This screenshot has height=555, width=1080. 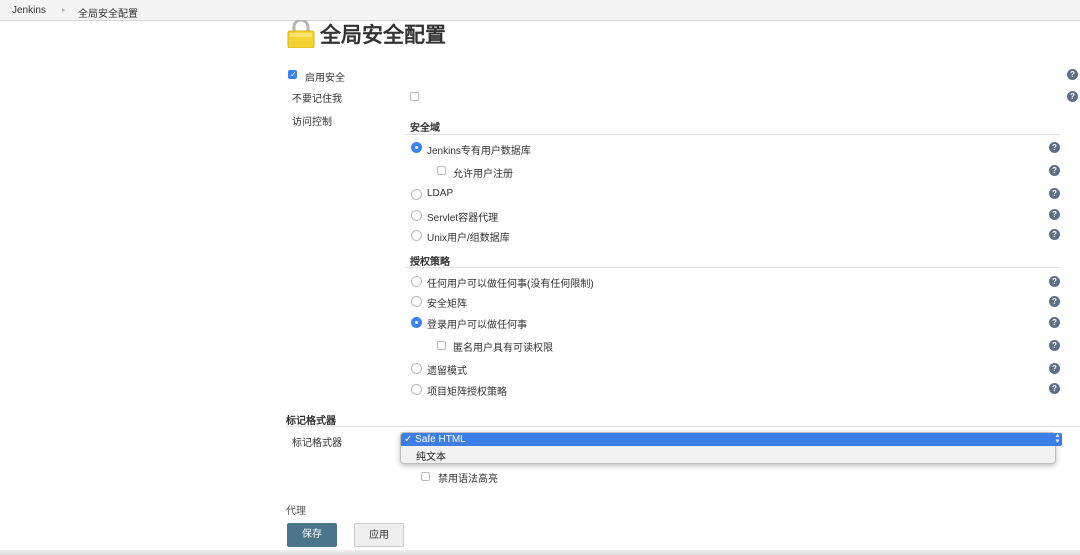 I want to click on allow-signup-checkbox, so click(x=441, y=170).